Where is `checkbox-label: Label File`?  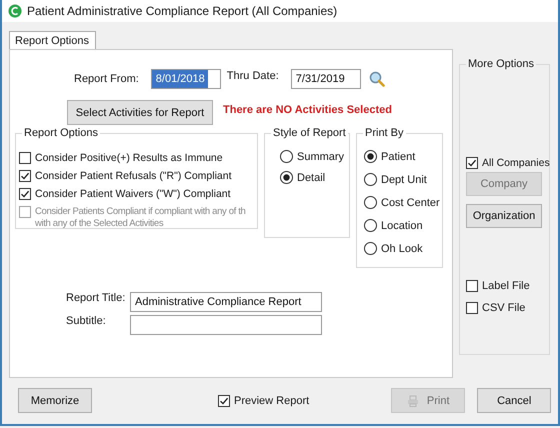
checkbox-label: Label File is located at coordinates (506, 286).